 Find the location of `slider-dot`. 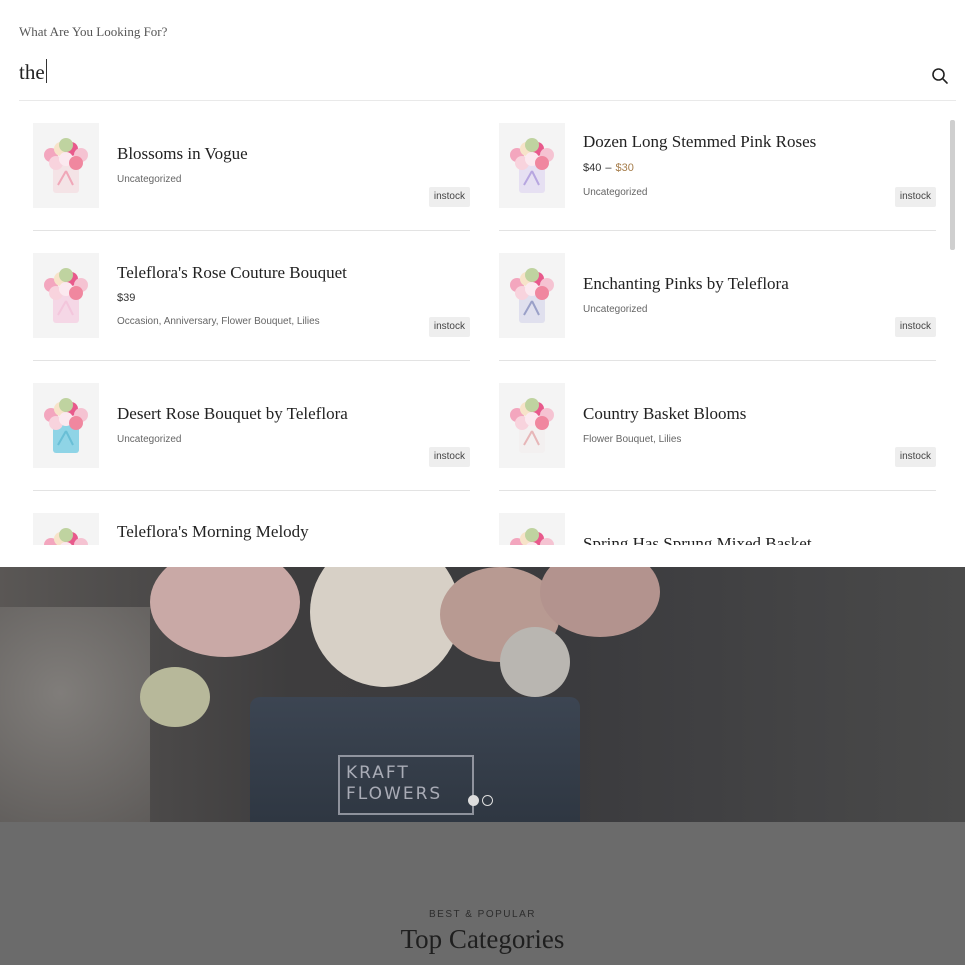

slider-dot is located at coordinates (487, 800).